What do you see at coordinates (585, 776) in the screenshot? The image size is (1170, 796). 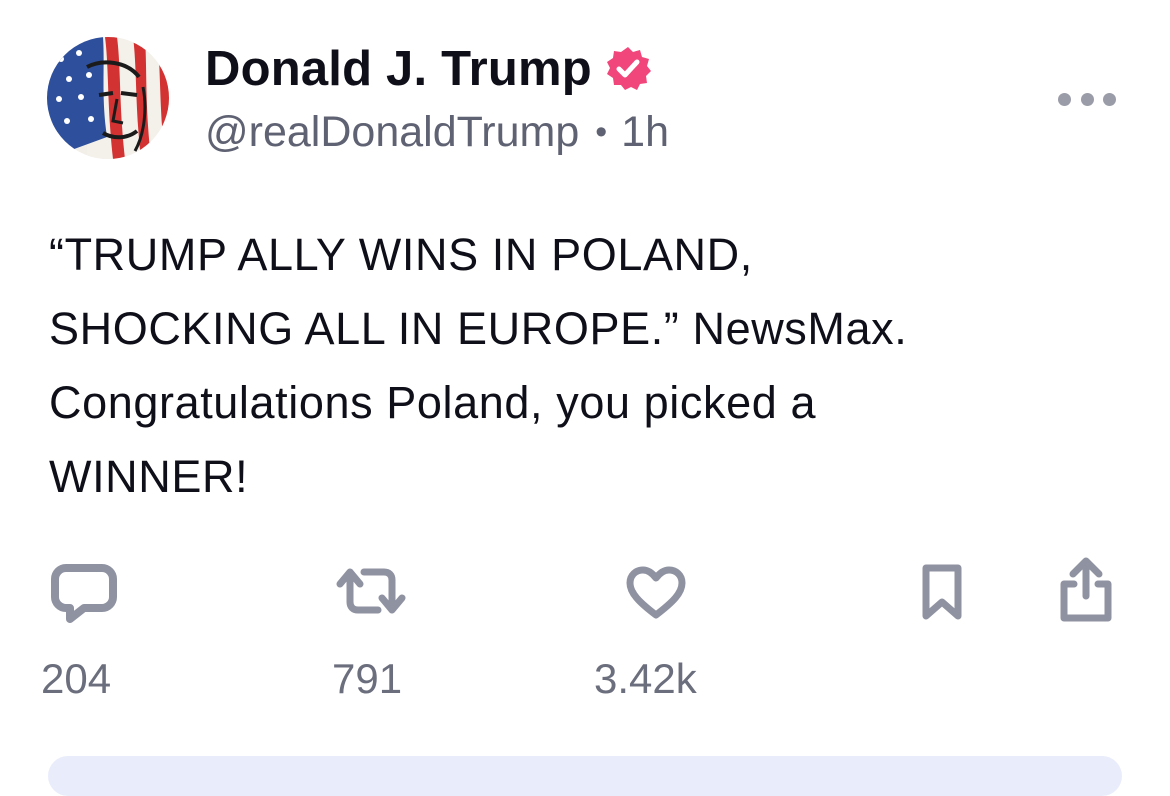 I see `next-post-card` at bounding box center [585, 776].